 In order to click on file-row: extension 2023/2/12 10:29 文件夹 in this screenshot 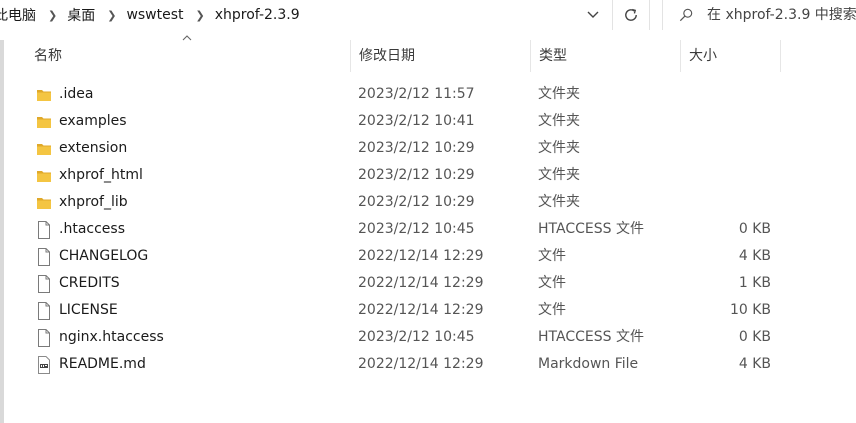, I will do `click(428, 148)`.